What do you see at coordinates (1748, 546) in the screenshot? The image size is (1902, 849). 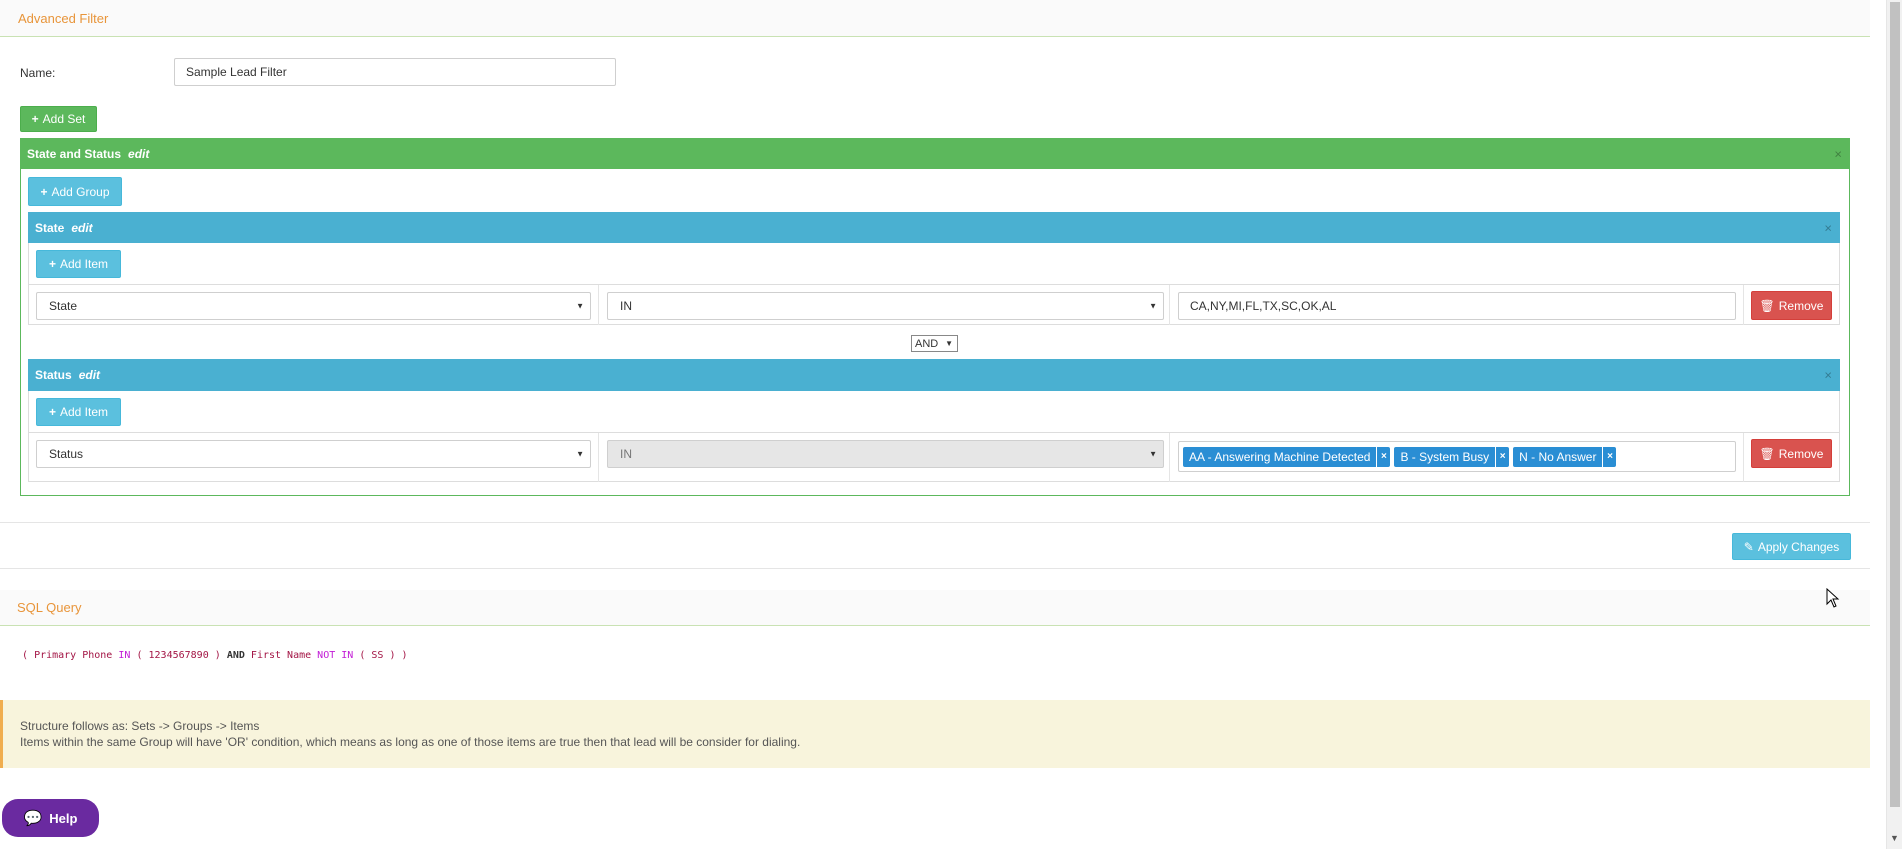 I see `edit-icon: ✎` at bounding box center [1748, 546].